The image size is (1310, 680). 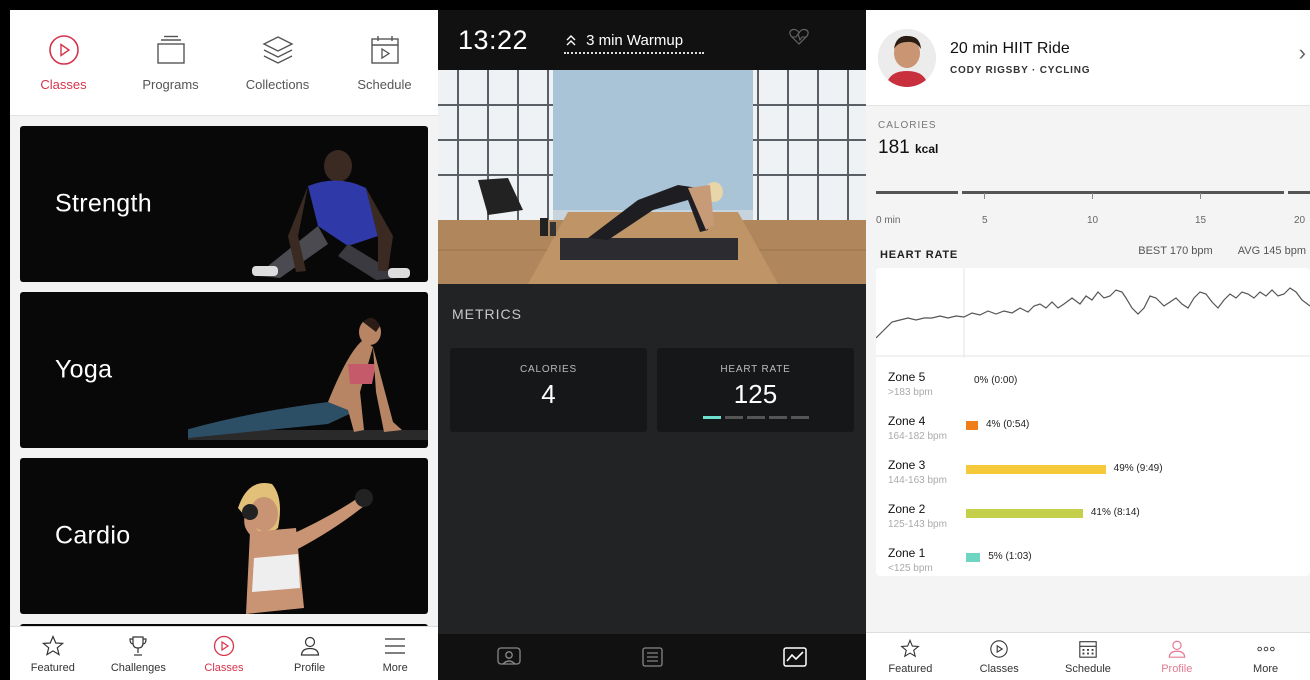 What do you see at coordinates (224, 204) in the screenshot?
I see `category-card-strength: Strength` at bounding box center [224, 204].